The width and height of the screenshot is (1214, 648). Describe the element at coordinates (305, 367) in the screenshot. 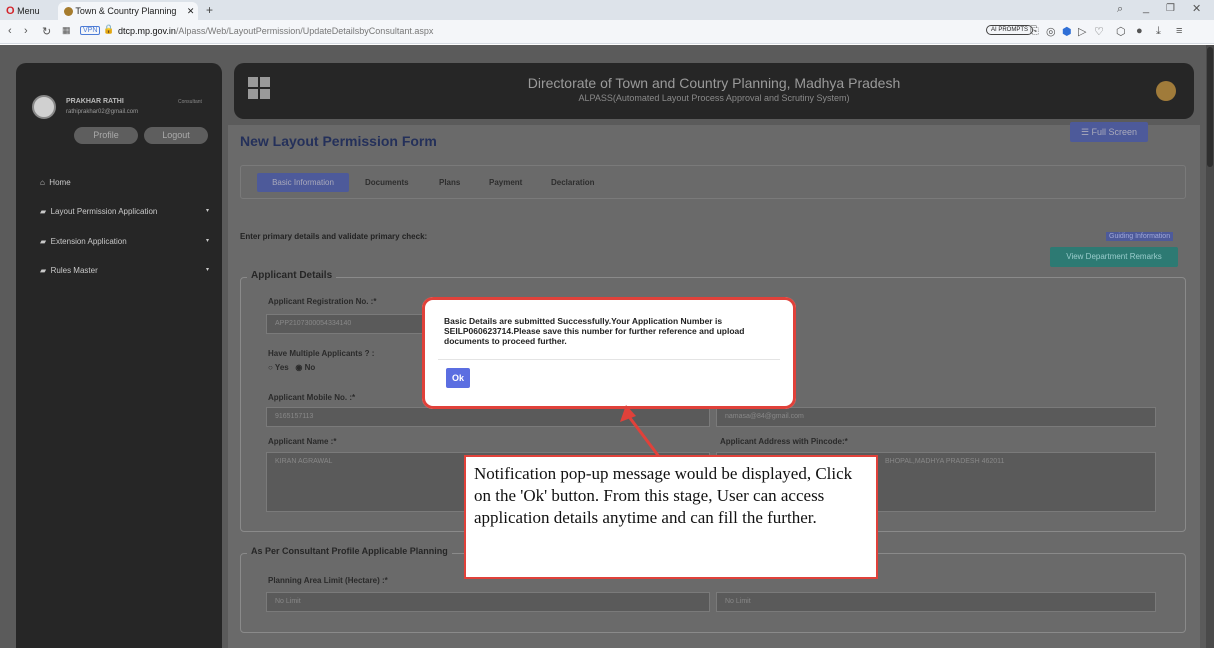

I see `radio-no: ◉ No` at that location.